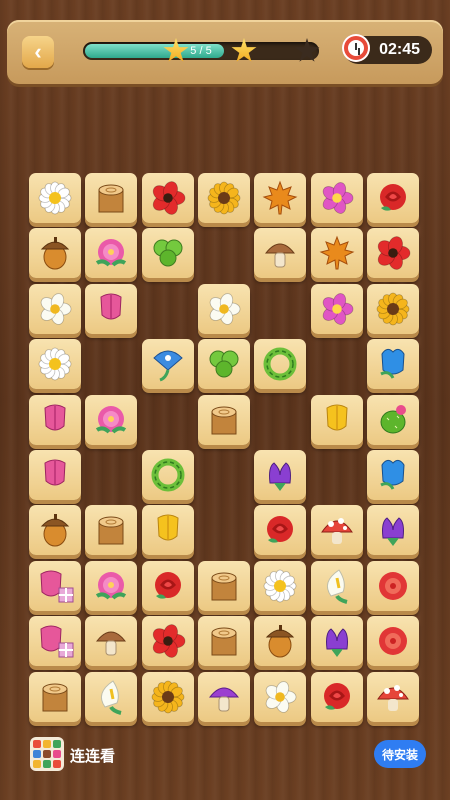 The image size is (450, 800). I want to click on purple-mushroom-icon, so click(224, 697).